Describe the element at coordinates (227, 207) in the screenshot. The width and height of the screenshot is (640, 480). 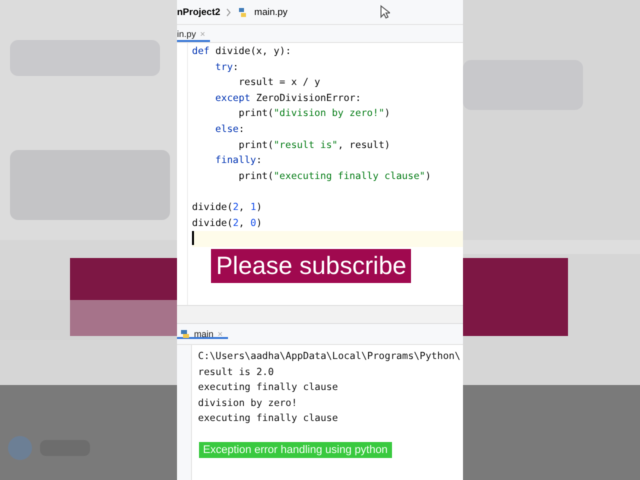
I see `code-line: divide(2, 1)` at that location.